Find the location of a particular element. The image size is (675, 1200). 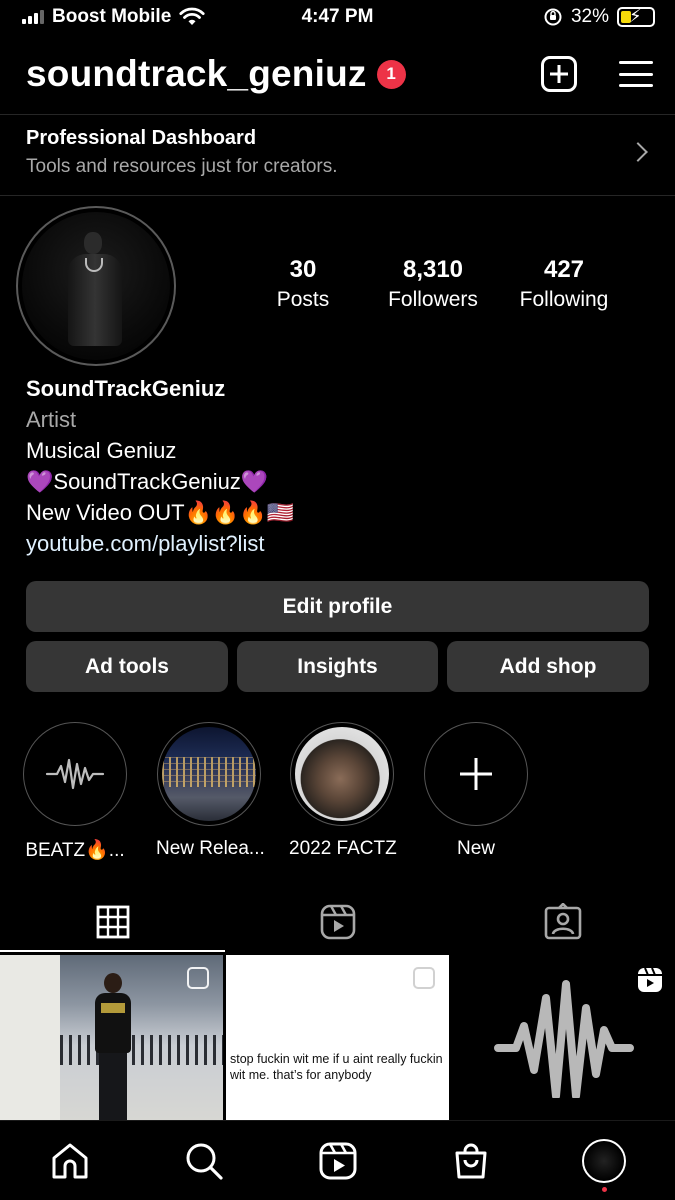

add-shop-button: Add shop is located at coordinates (548, 666).